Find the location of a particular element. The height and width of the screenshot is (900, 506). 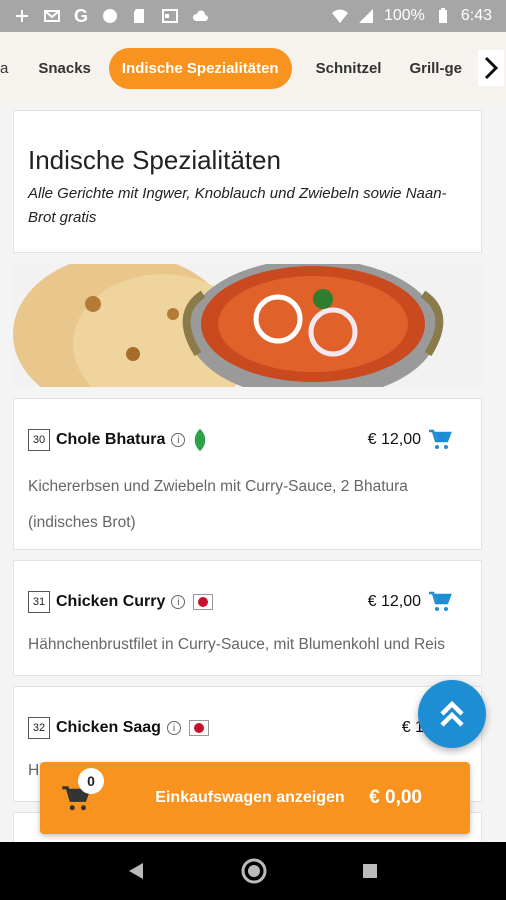

cloud-icon is located at coordinates (200, 15).